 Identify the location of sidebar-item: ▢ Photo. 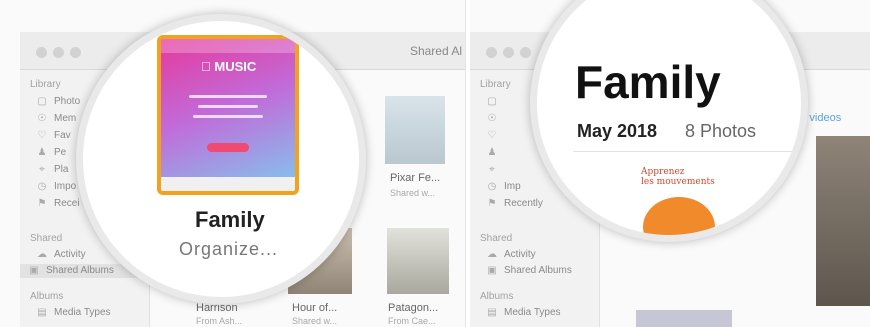
(58, 102).